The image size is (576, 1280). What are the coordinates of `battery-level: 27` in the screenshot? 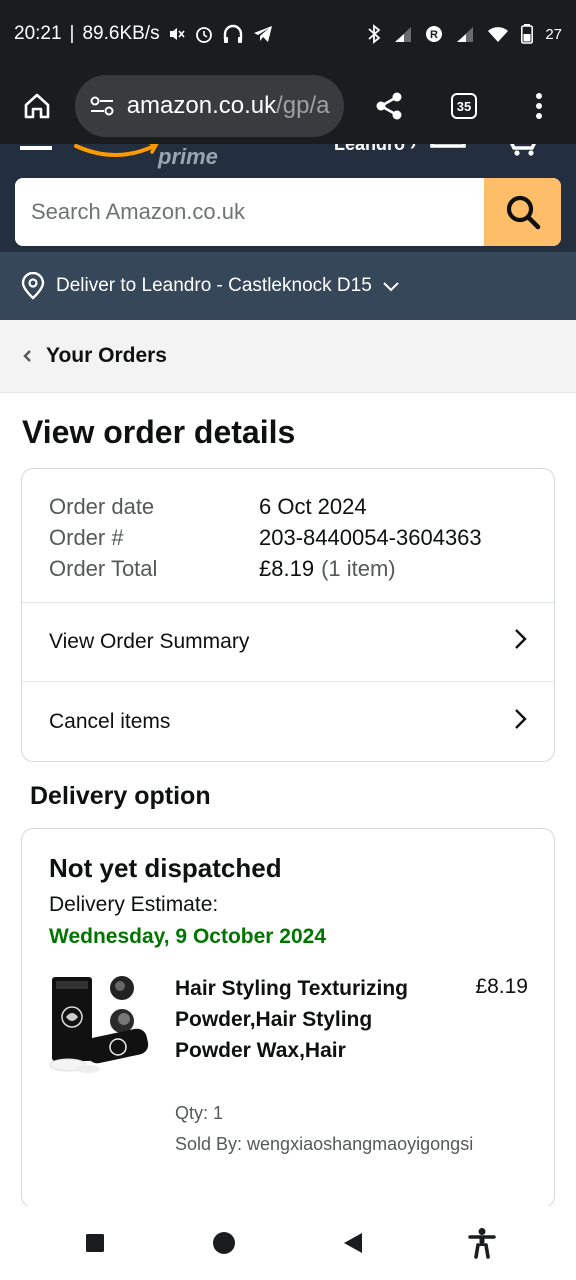 It's located at (553, 34).